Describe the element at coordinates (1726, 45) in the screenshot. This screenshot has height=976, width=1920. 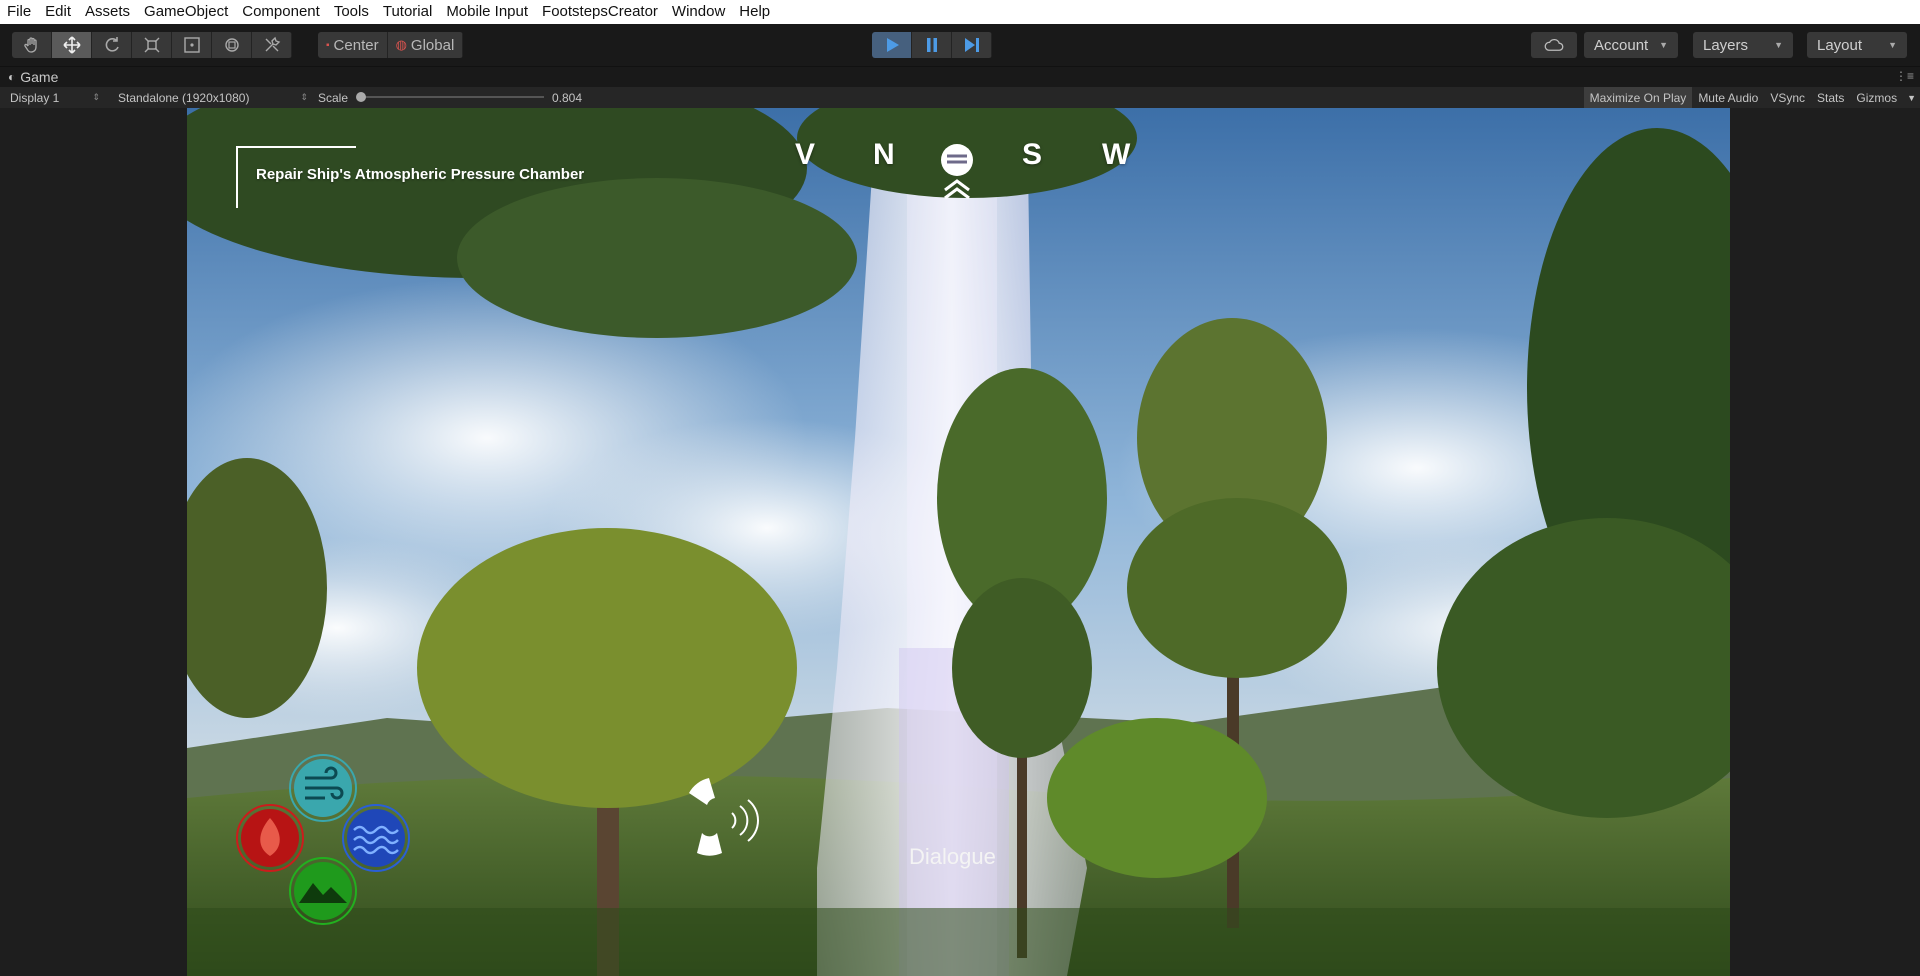
I see `layers-label: Layers` at that location.